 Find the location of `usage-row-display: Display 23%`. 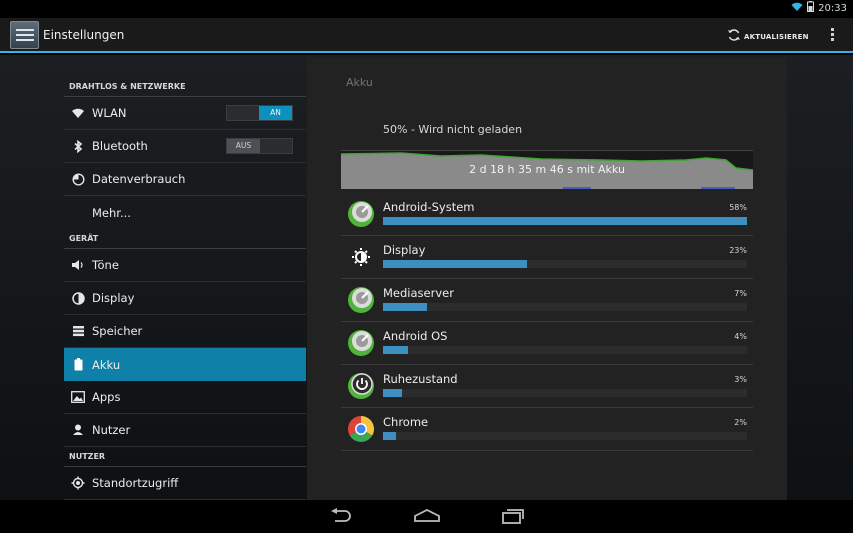

usage-row-display: Display 23% is located at coordinates (547, 257).